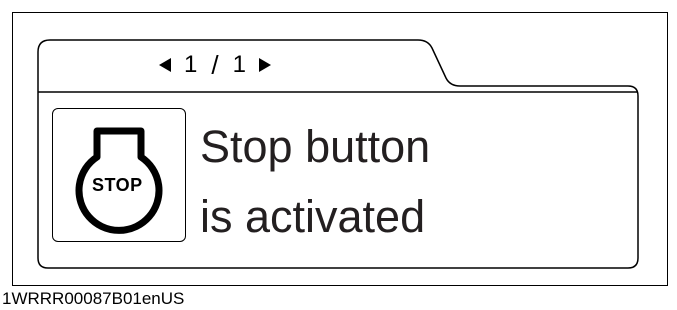 The height and width of the screenshot is (310, 677). What do you see at coordinates (117, 185) in the screenshot?
I see `stop-label: STOP` at bounding box center [117, 185].